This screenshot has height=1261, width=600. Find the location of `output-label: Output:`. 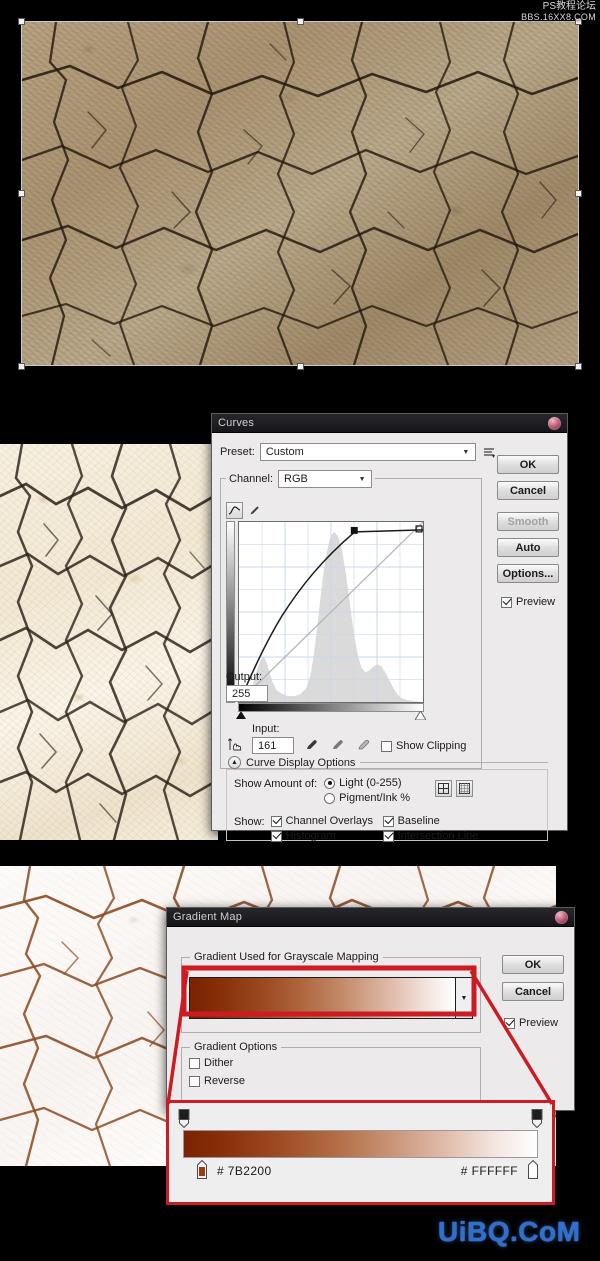

output-label: Output: is located at coordinates (244, 677).